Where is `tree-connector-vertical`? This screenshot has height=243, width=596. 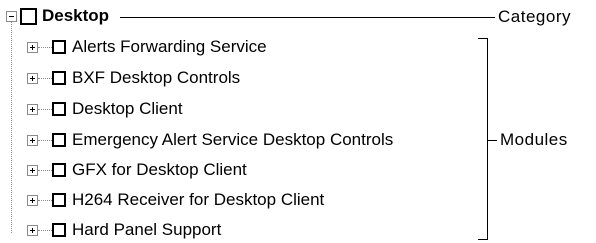 tree-connector-vertical is located at coordinates (11, 127).